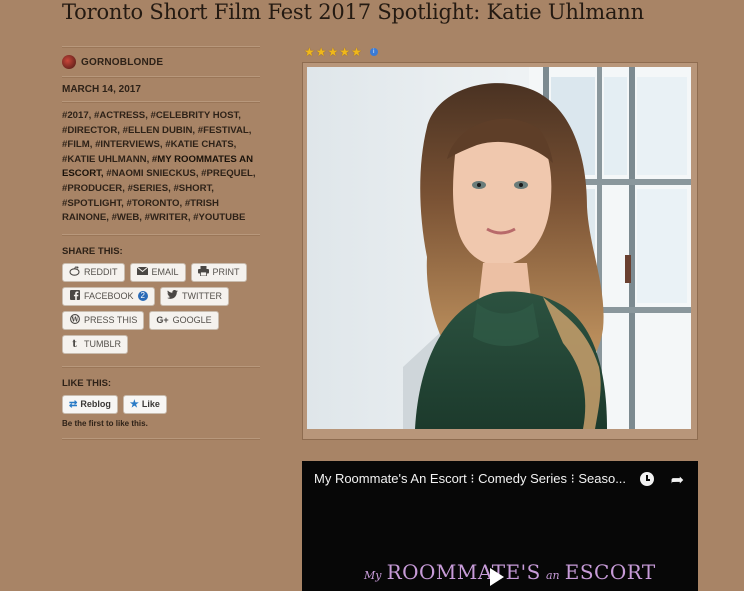 This screenshot has width=744, height=591. Describe the element at coordinates (165, 272) in the screenshot. I see `share-email-label: EMAIL` at that location.